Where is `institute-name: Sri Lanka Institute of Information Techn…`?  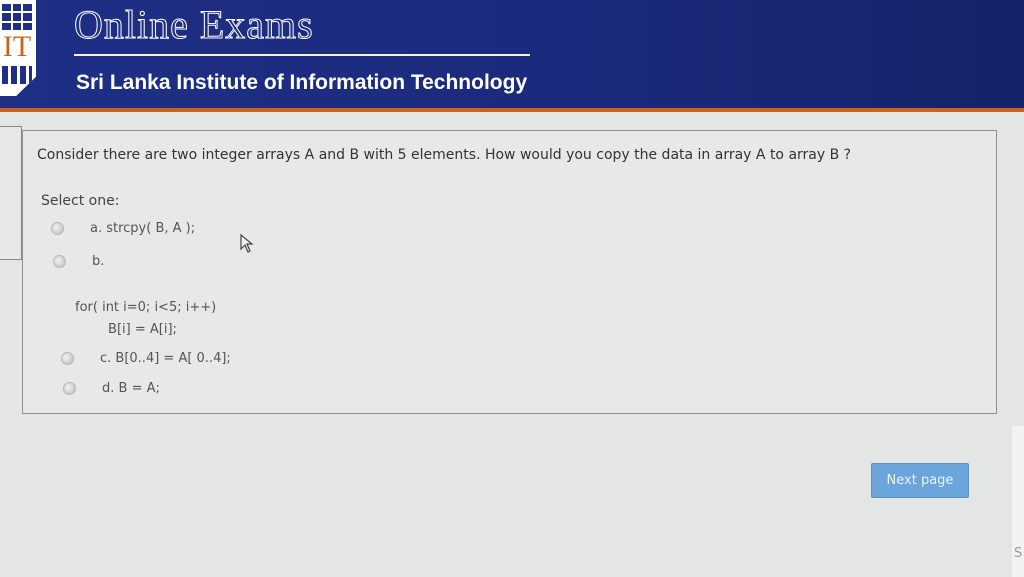
institute-name: Sri Lanka Institute of Information Techn… is located at coordinates (302, 82).